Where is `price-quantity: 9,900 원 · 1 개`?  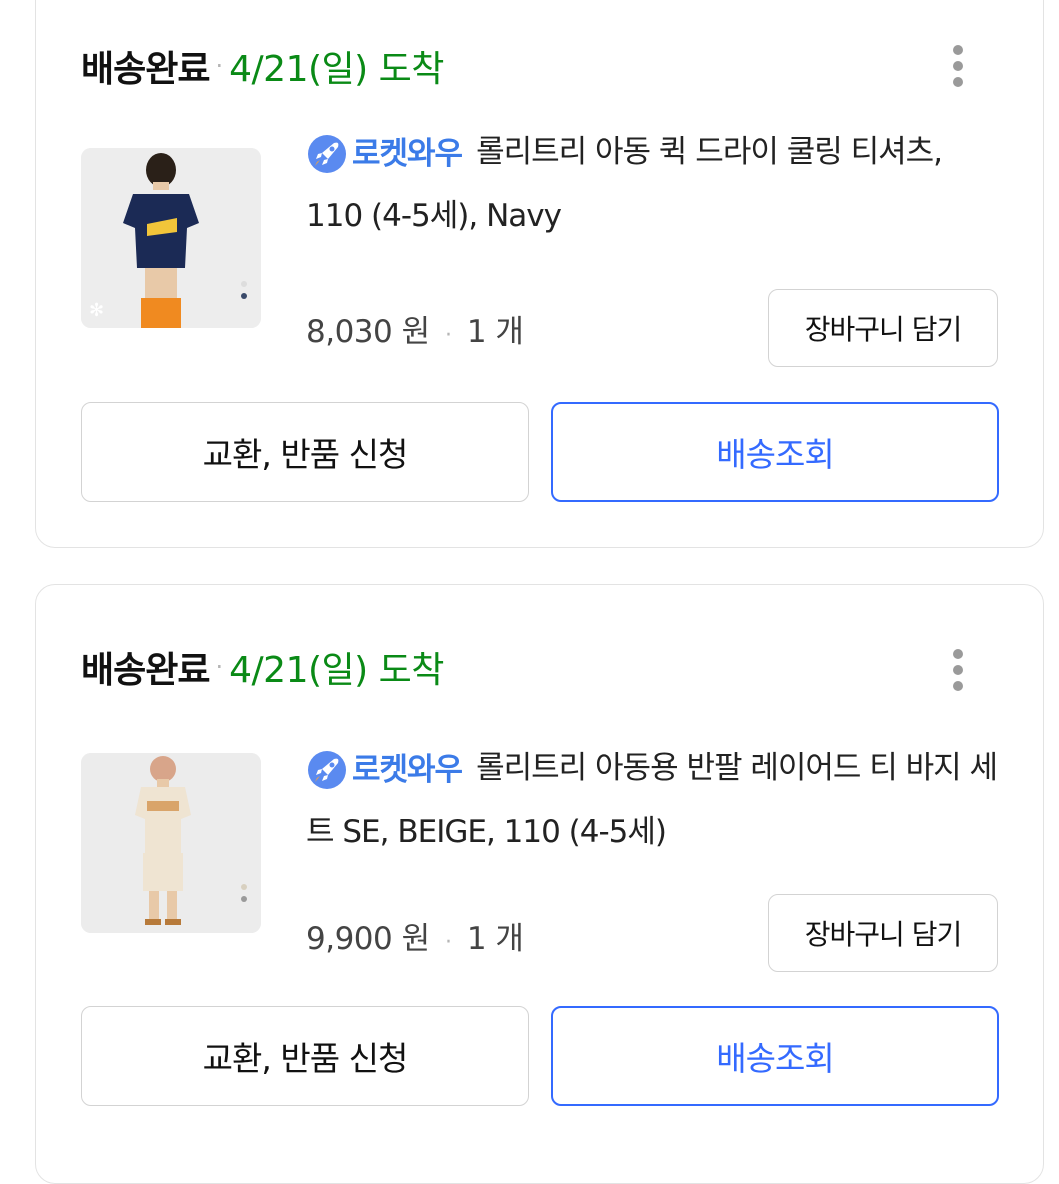 price-quantity: 9,900 원 · 1 개 is located at coordinates (415, 935).